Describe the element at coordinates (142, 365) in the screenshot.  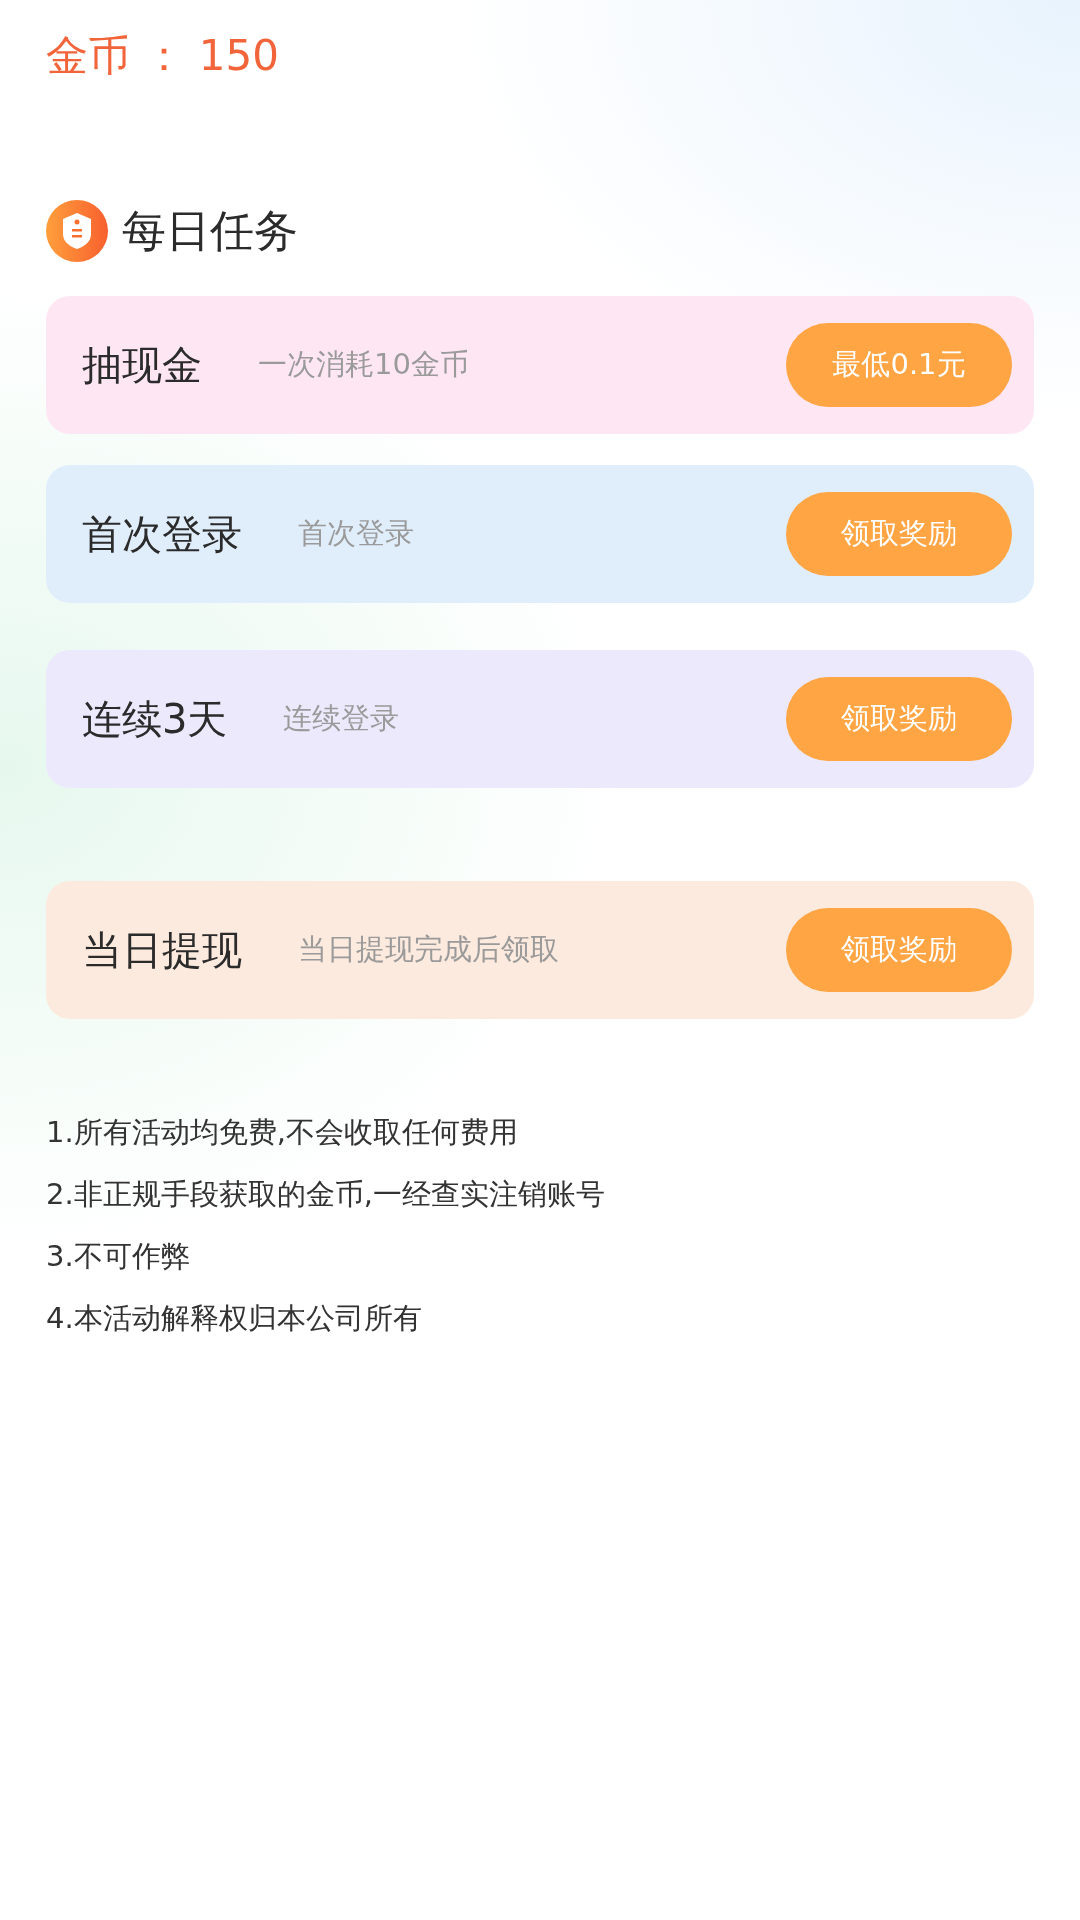
I see `task-title: 抽现金` at that location.